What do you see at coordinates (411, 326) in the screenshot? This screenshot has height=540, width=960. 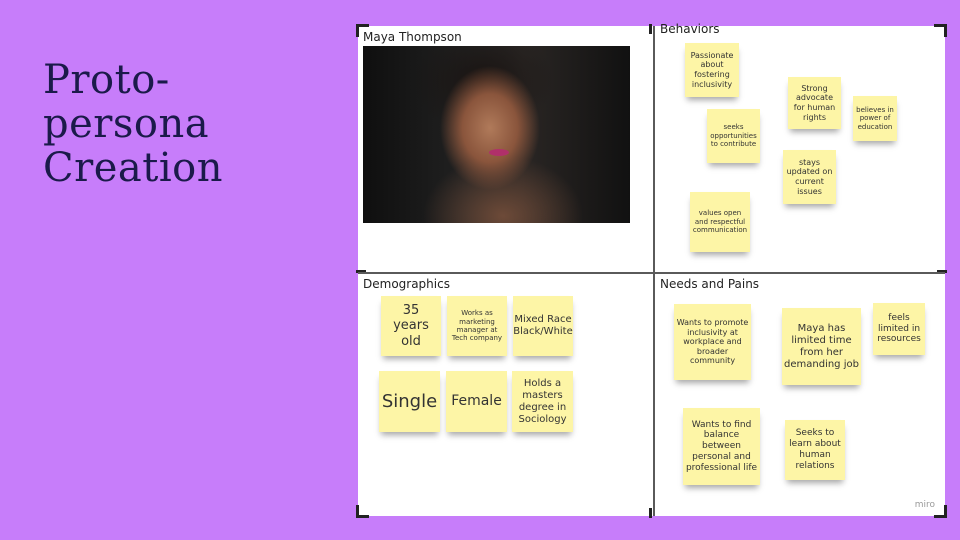 I see `sticky-note: 35 years old` at bounding box center [411, 326].